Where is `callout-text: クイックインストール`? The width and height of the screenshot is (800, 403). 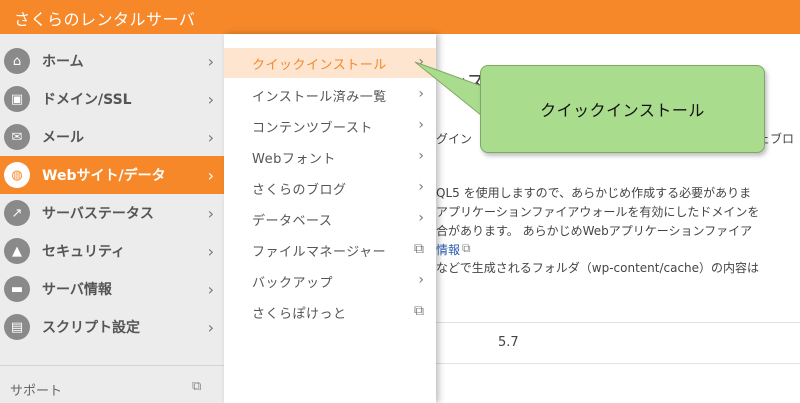 callout-text: クイックインストール is located at coordinates (622, 110).